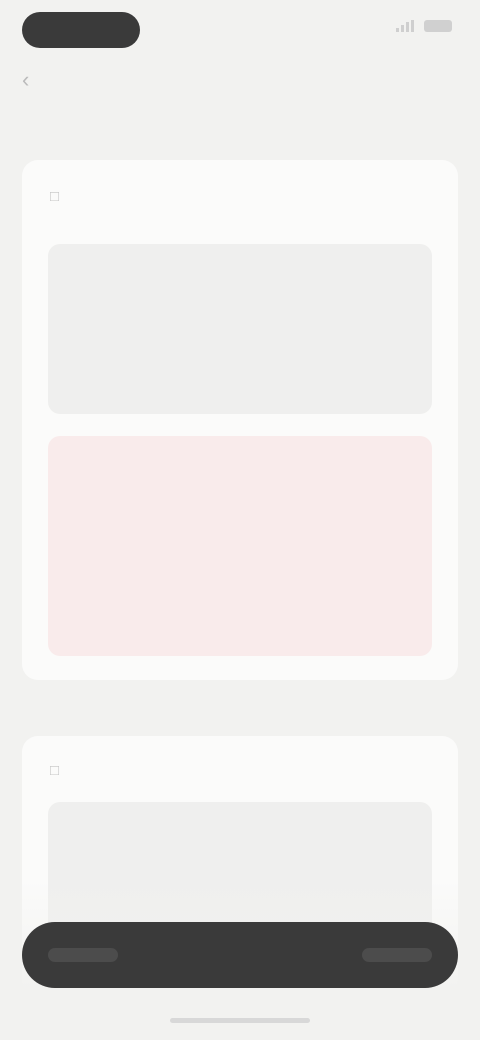  What do you see at coordinates (406, 26) in the screenshot?
I see `signal-icon` at bounding box center [406, 26].